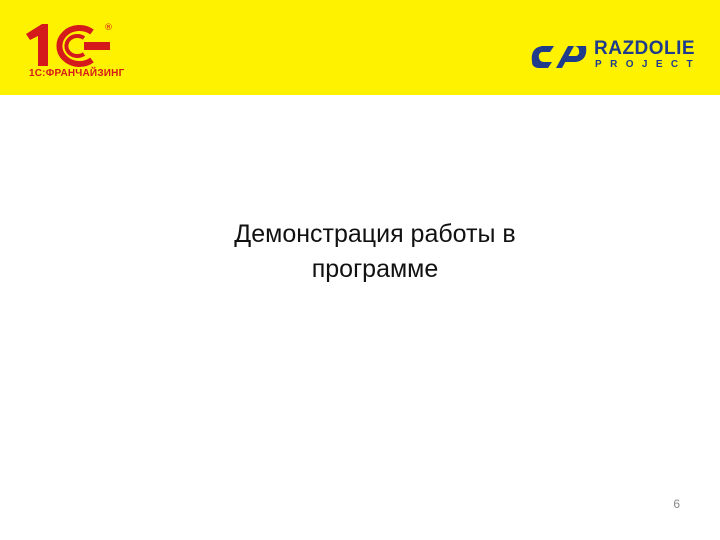 The width and height of the screenshot is (720, 540). I want to click on razdolie-name: RAZDOLIE, so click(645, 48).